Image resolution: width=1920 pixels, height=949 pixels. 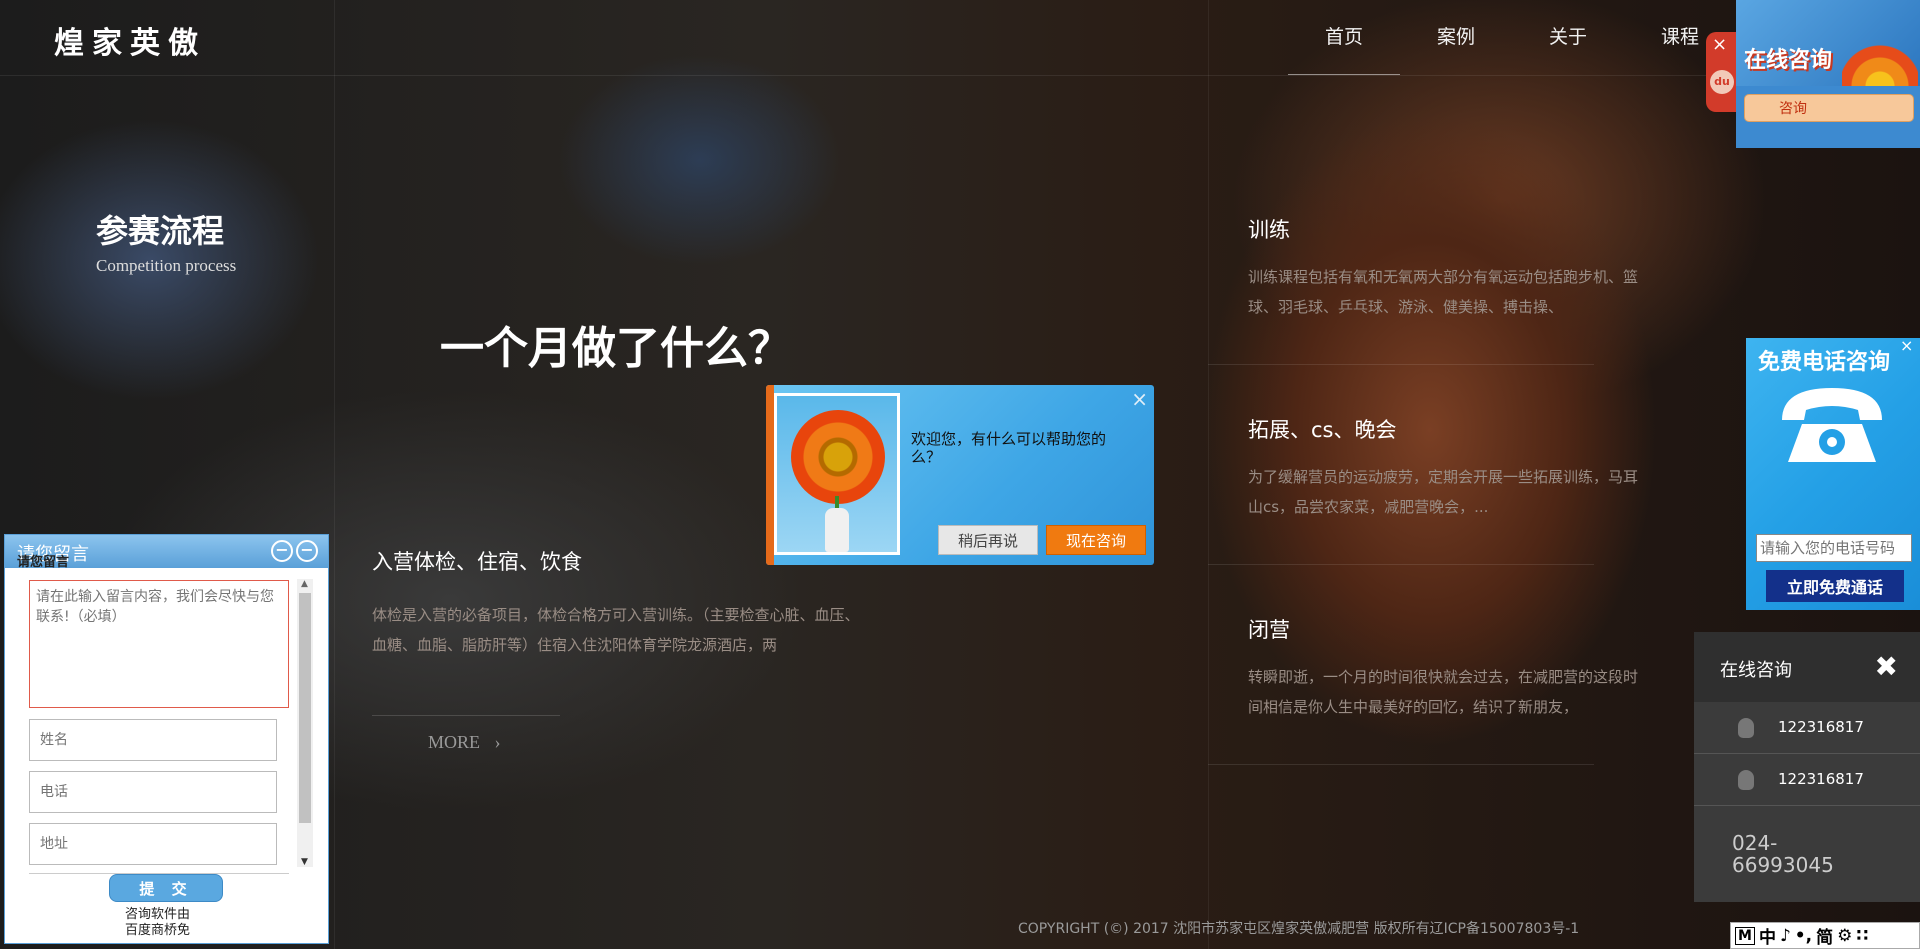 I want to click on free-call-title: 免费电话咨询, so click(x=1824, y=362).